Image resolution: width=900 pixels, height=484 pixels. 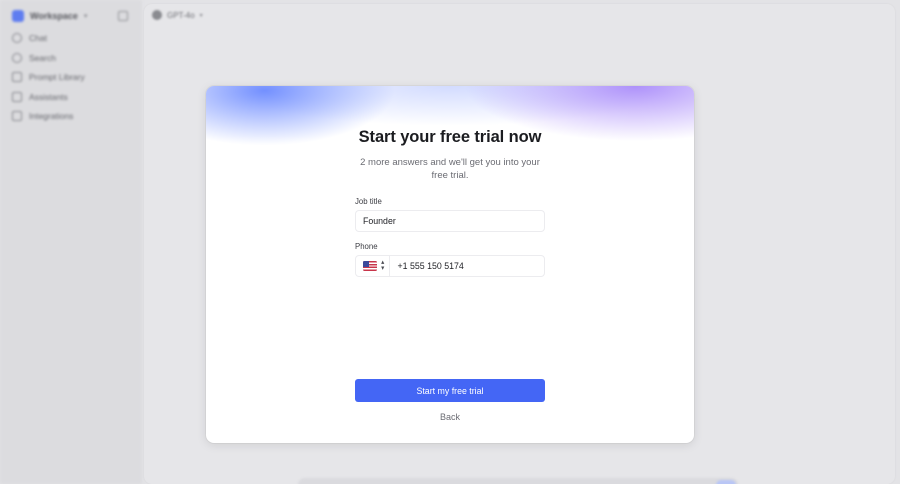 I want to click on phone-input: +1 555 150 5174, so click(x=427, y=266).